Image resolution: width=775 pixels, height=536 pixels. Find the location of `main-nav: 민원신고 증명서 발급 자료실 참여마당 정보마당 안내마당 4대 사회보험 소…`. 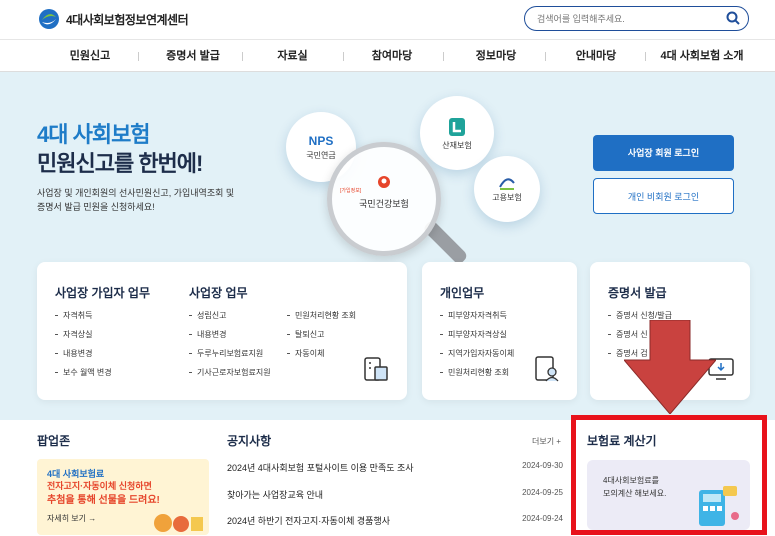

main-nav: 민원신고 증명서 발급 자료실 참여마당 정보마당 안내마당 4대 사회보험 소… is located at coordinates (387, 56).